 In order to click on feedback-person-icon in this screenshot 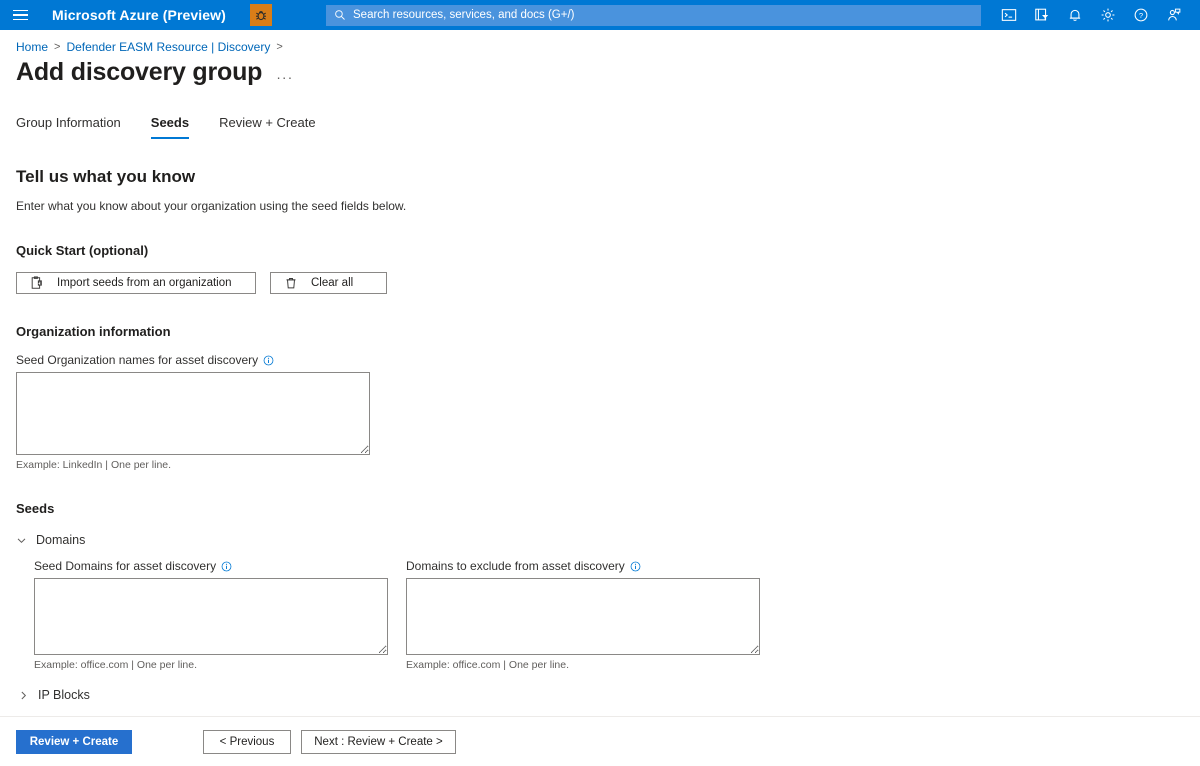, I will do `click(1173, 15)`.